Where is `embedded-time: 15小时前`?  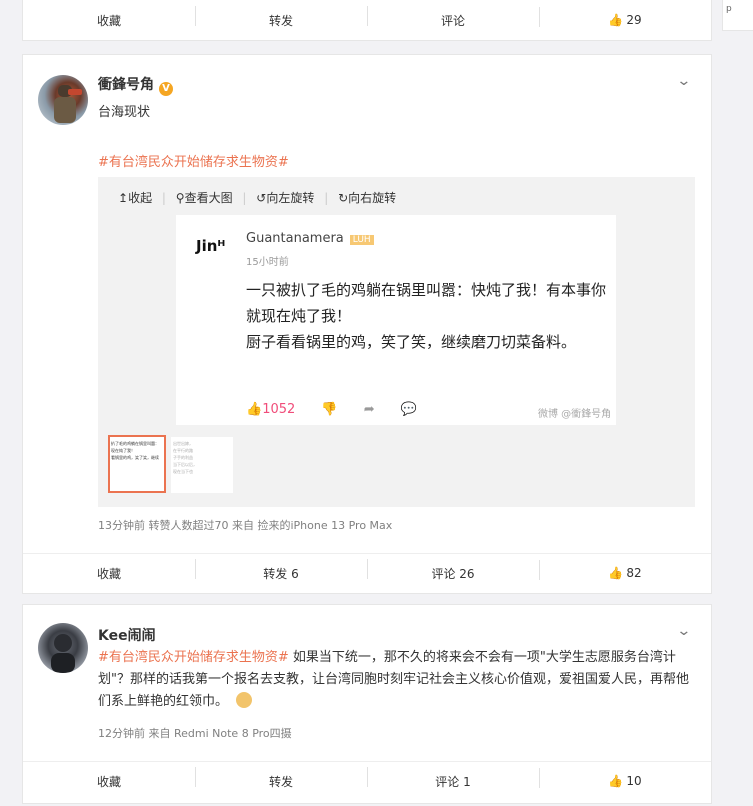 embedded-time: 15小时前 is located at coordinates (267, 262).